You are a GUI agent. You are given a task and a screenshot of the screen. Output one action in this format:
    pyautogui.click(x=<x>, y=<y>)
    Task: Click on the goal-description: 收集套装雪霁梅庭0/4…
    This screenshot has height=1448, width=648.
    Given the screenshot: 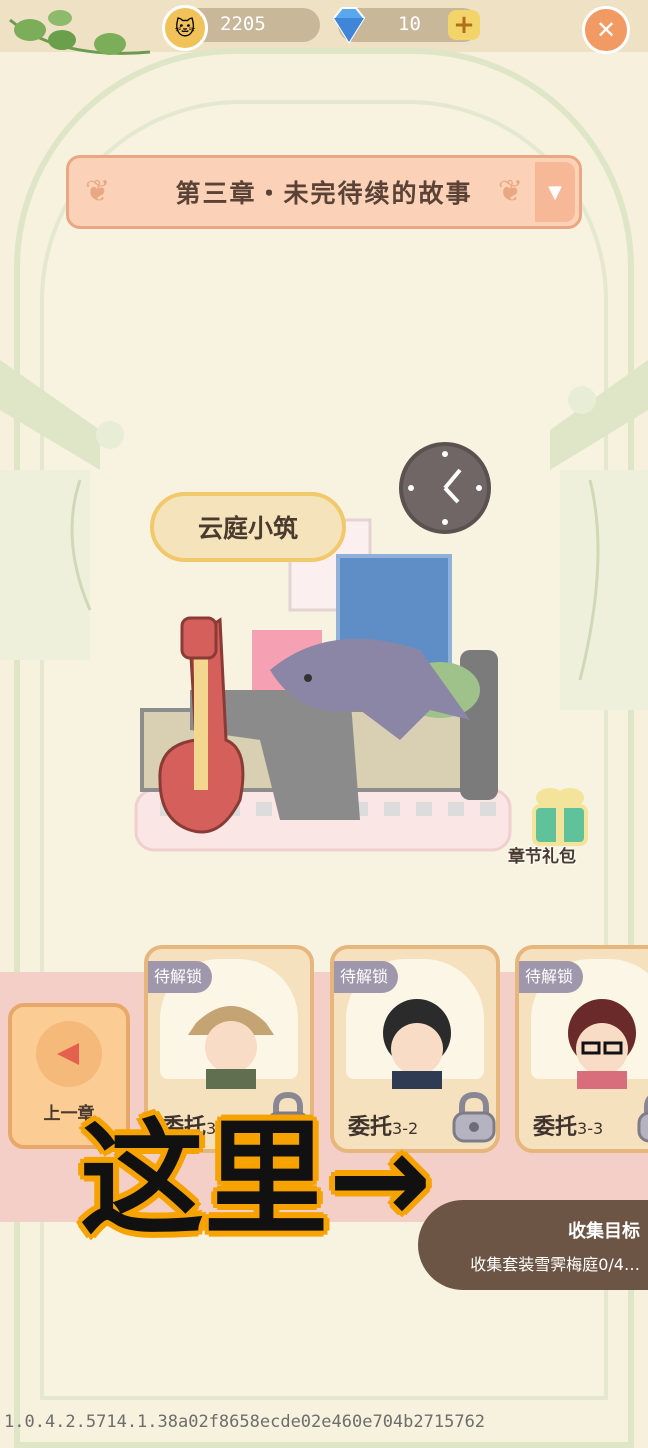 What is the action you would take?
    pyautogui.click(x=555, y=1264)
    